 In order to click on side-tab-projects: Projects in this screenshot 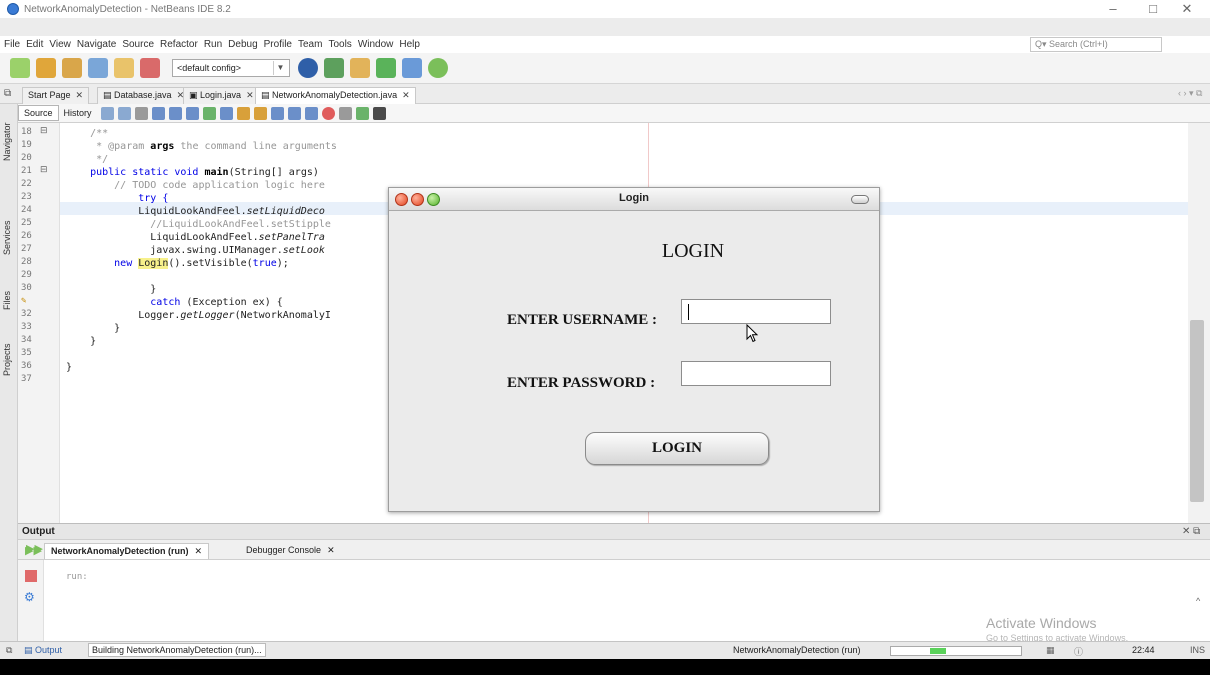, I will do `click(9, 360)`.